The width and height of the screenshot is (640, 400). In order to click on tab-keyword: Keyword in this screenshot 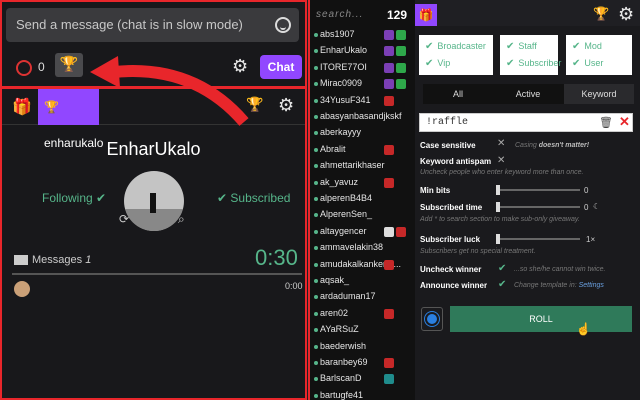, I will do `click(599, 94)`.